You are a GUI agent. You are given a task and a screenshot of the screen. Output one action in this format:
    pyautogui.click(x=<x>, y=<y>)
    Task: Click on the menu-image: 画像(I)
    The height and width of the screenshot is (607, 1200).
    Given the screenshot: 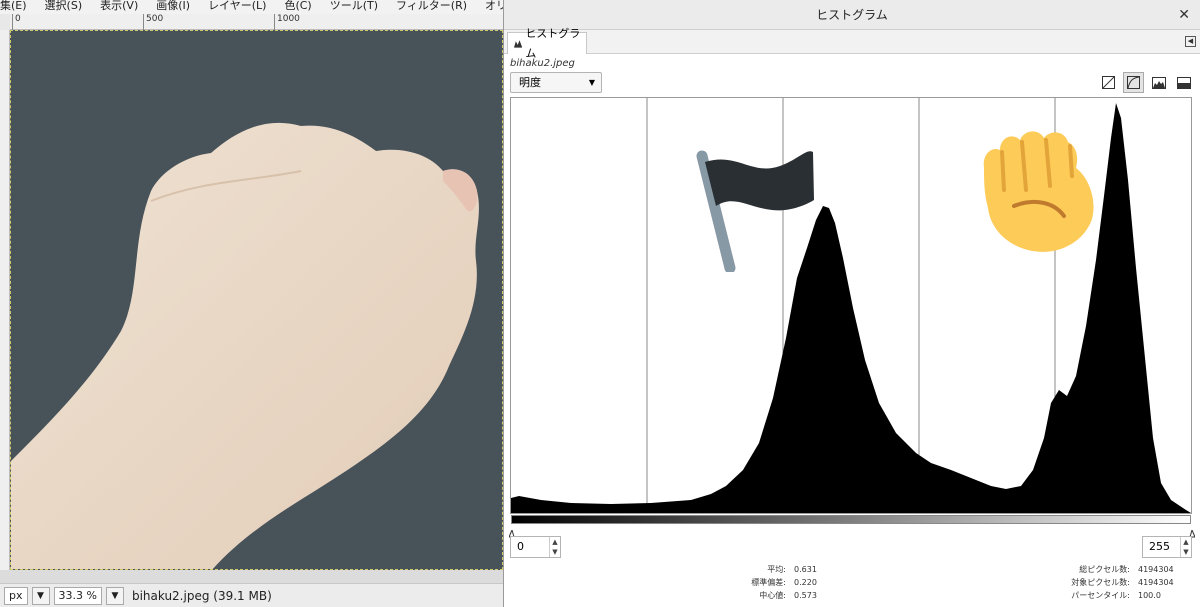 What is the action you would take?
    pyautogui.click(x=173, y=7)
    